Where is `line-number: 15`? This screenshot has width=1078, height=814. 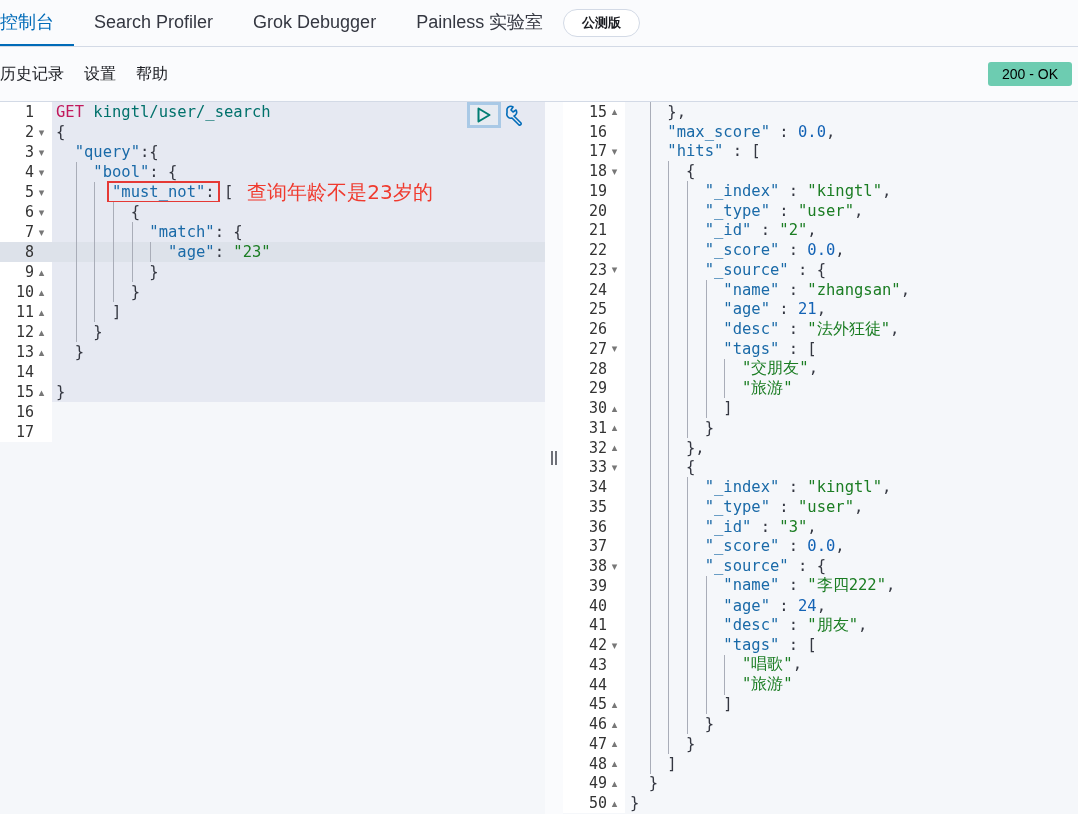
line-number: 15 is located at coordinates (597, 111).